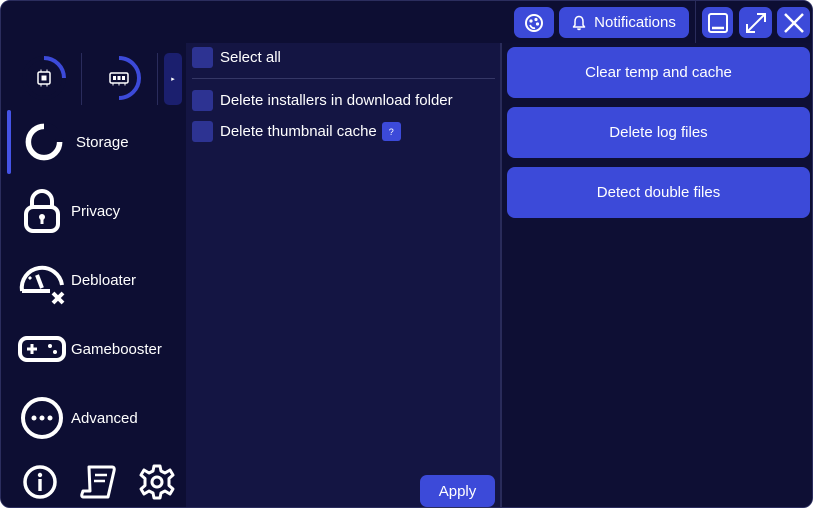 The width and height of the screenshot is (813, 508). Describe the element at coordinates (157, 482) in the screenshot. I see `settings-gear-icon` at that location.